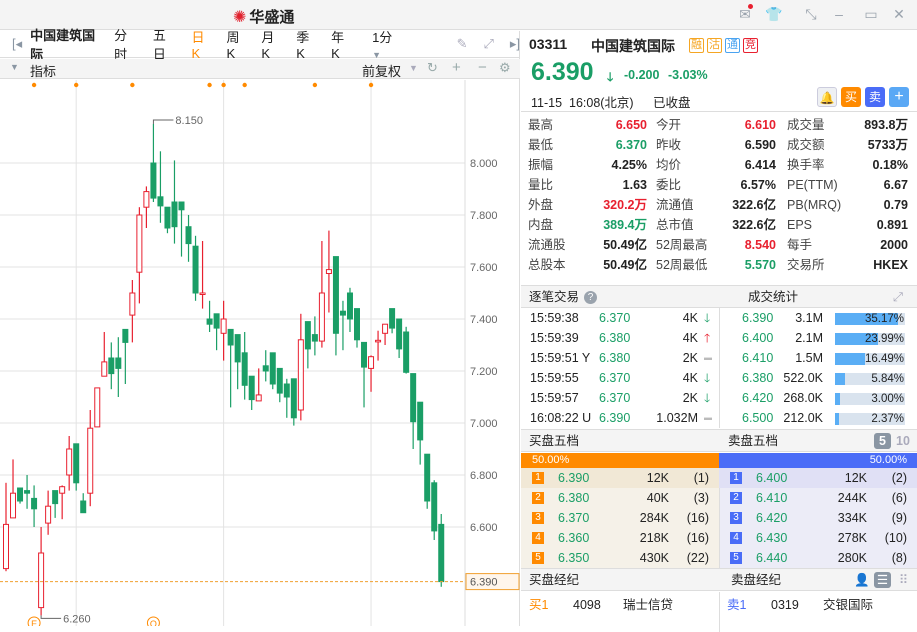 The image size is (917, 632). What do you see at coordinates (870, 399) in the screenshot?
I see `dist-bar: 3.00%` at bounding box center [870, 399].